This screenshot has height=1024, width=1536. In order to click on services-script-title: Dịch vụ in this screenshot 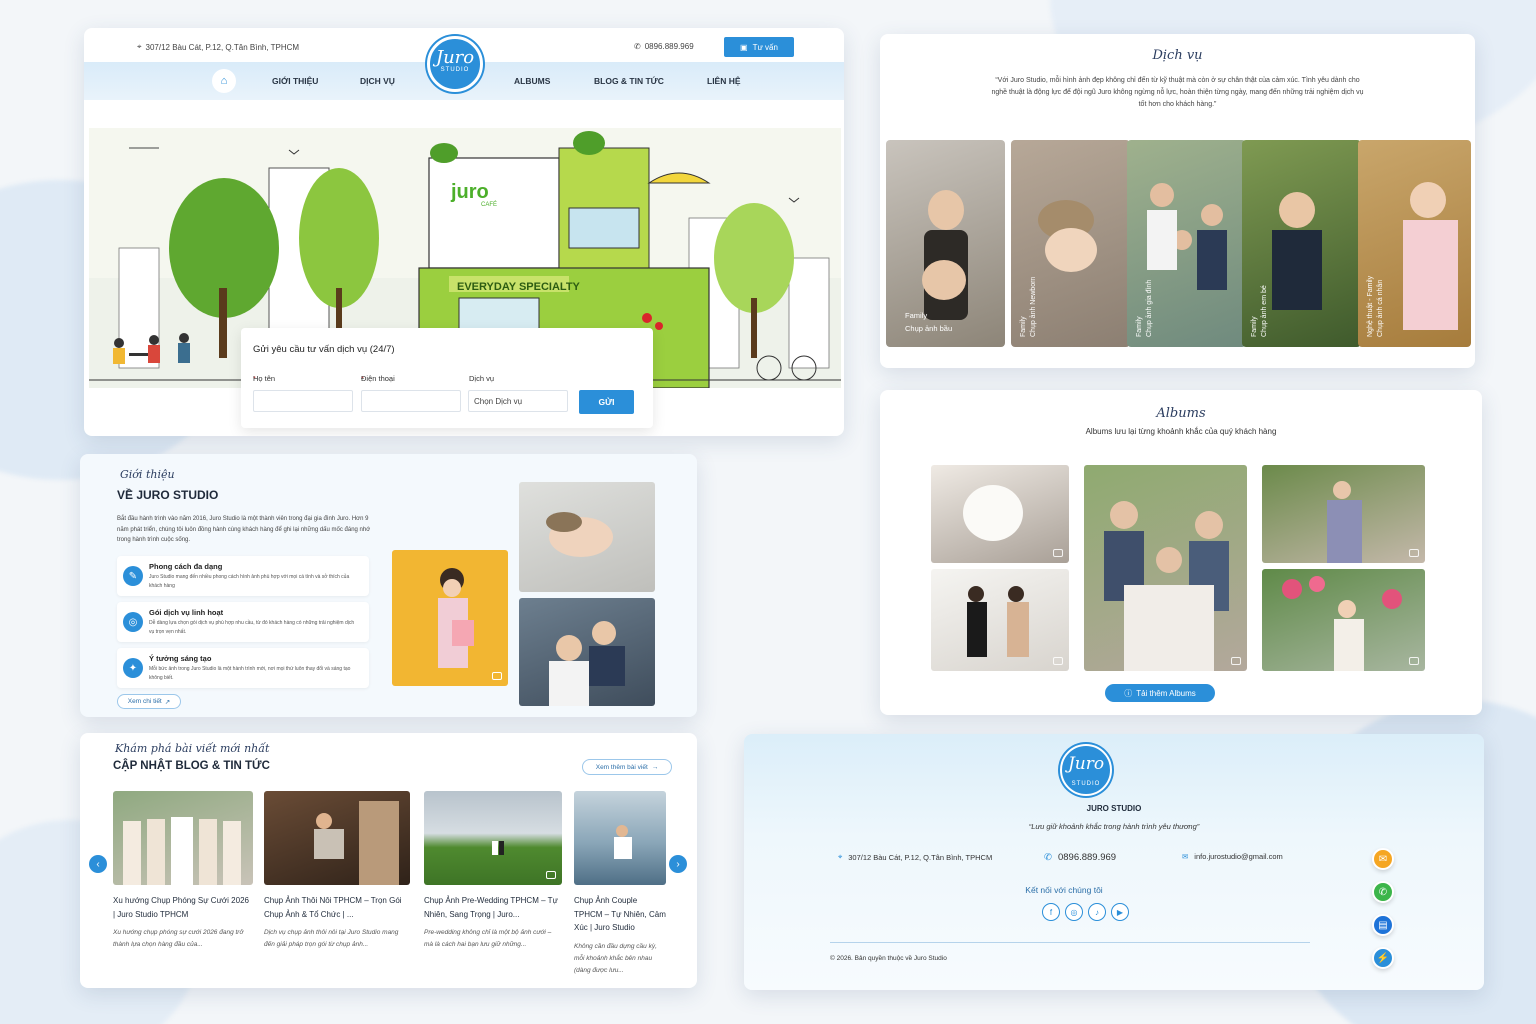, I will do `click(1177, 55)`.